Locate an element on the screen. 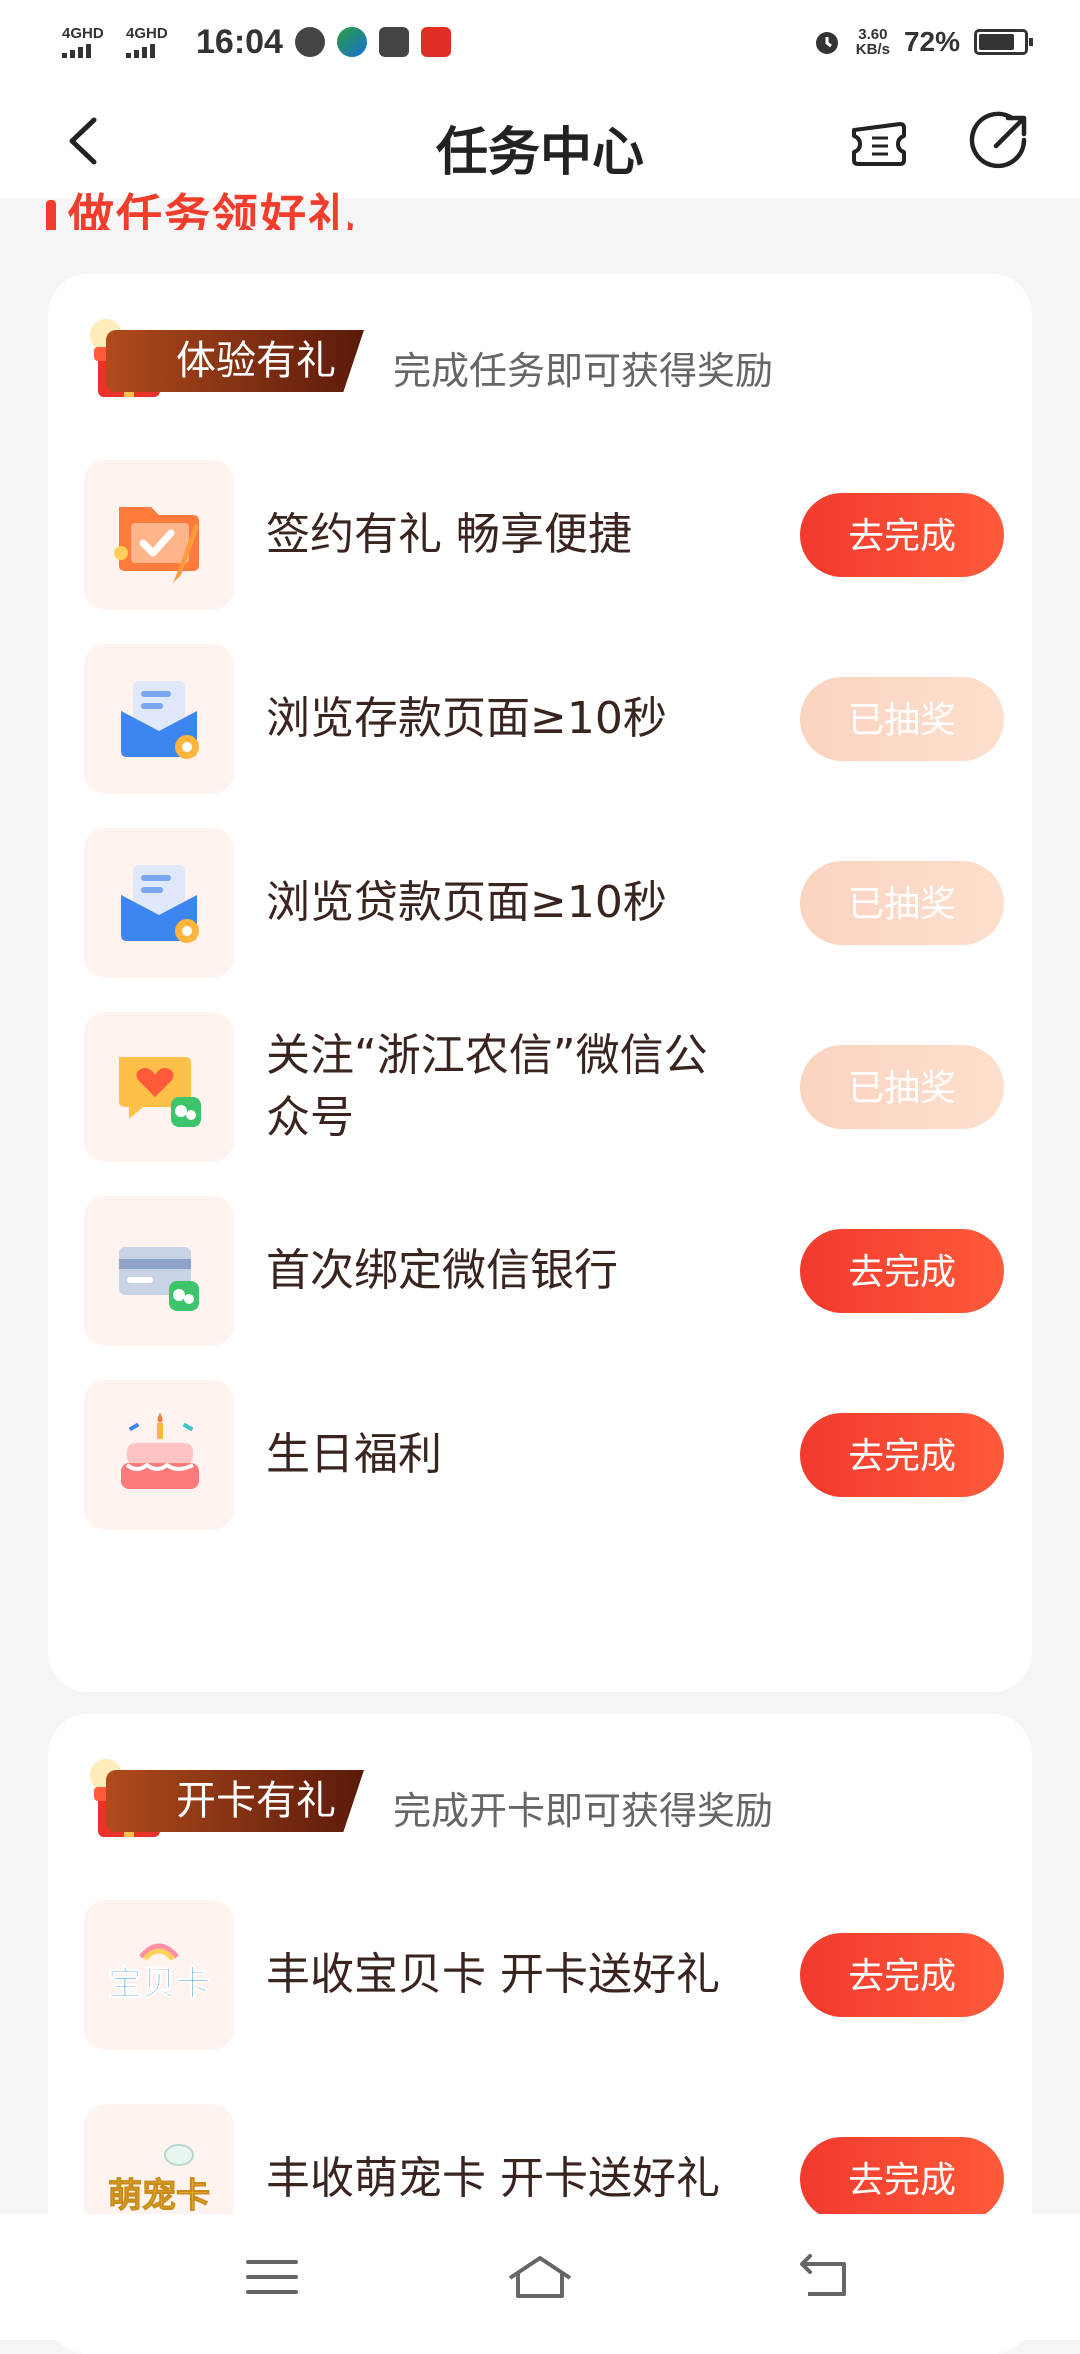 This screenshot has height=2354, width=1080. baby-card-icon-text: 宝贝卡 is located at coordinates (159, 1984).